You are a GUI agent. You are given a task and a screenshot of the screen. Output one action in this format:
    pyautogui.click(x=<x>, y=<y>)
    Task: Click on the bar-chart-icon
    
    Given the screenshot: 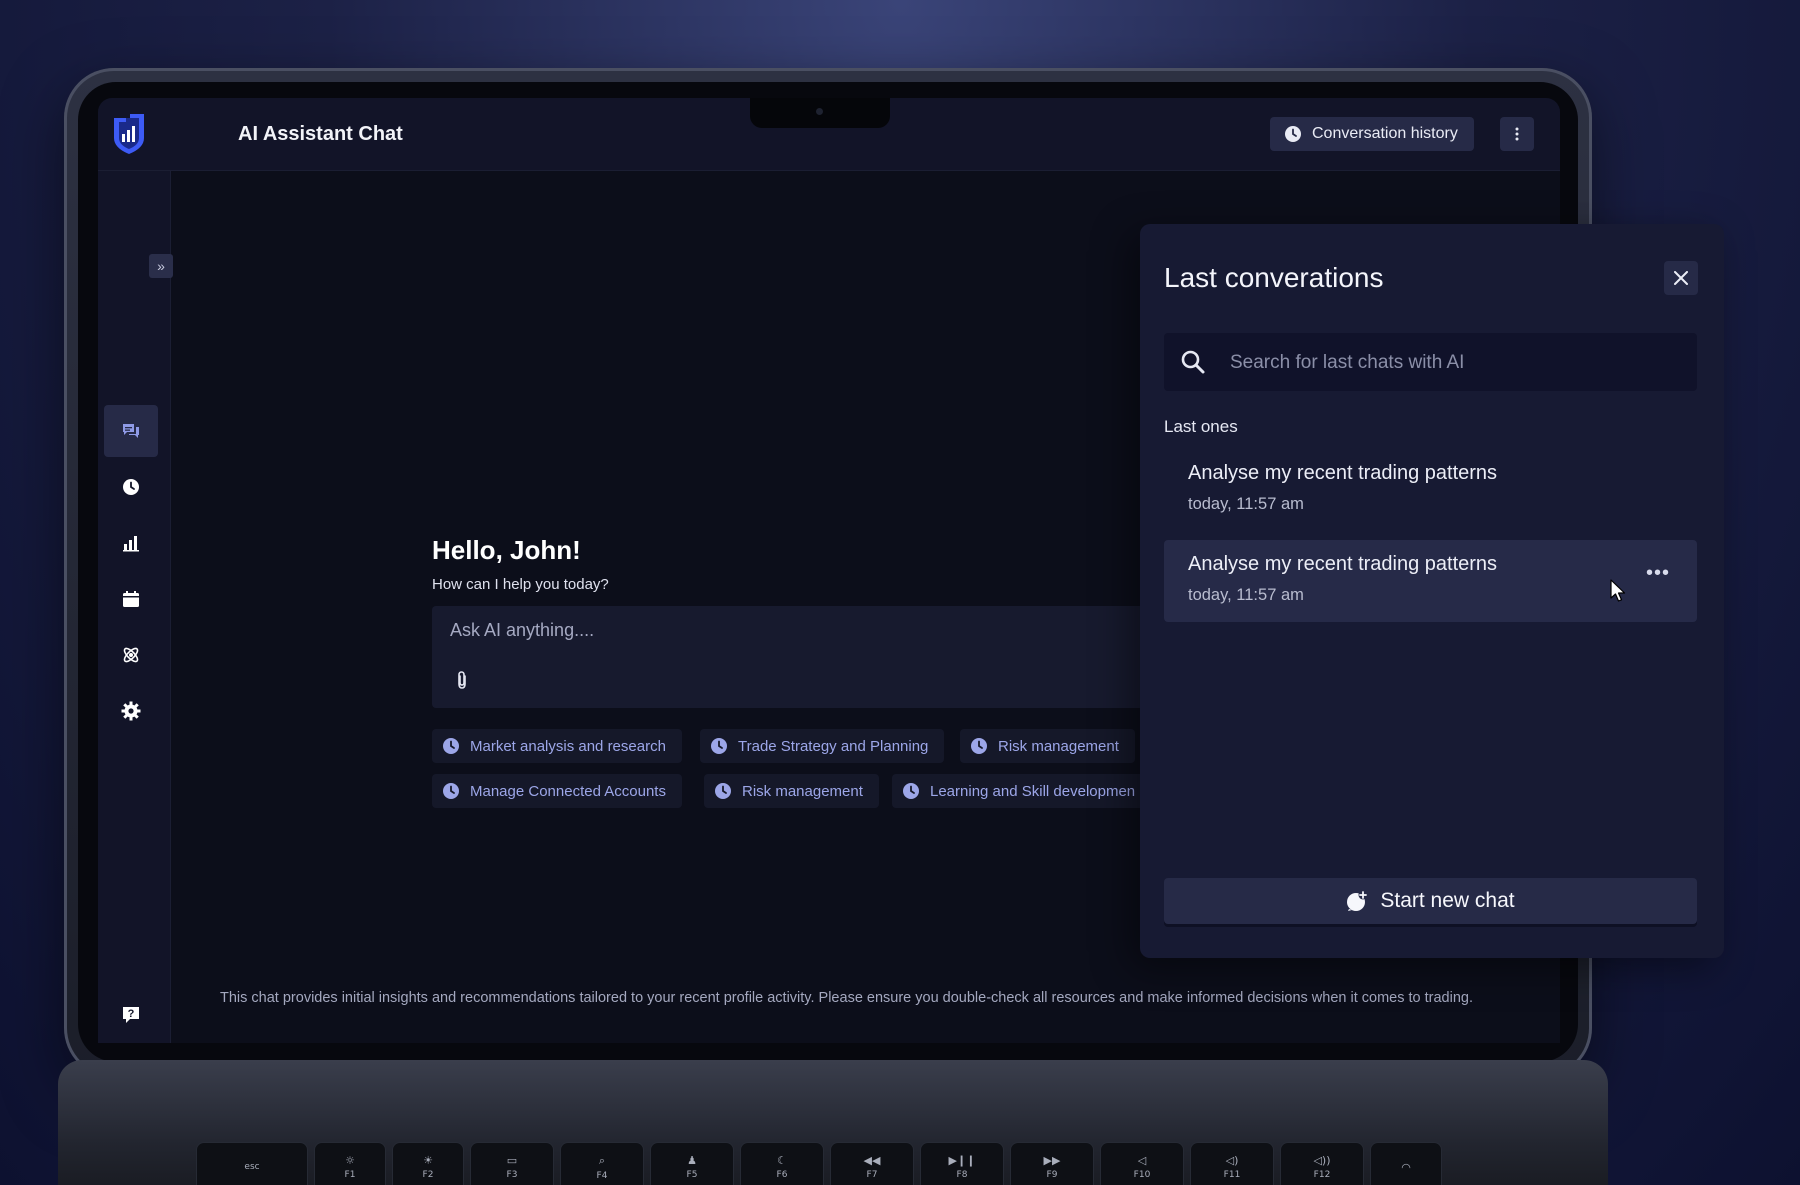 What is the action you would take?
    pyautogui.click(x=131, y=544)
    